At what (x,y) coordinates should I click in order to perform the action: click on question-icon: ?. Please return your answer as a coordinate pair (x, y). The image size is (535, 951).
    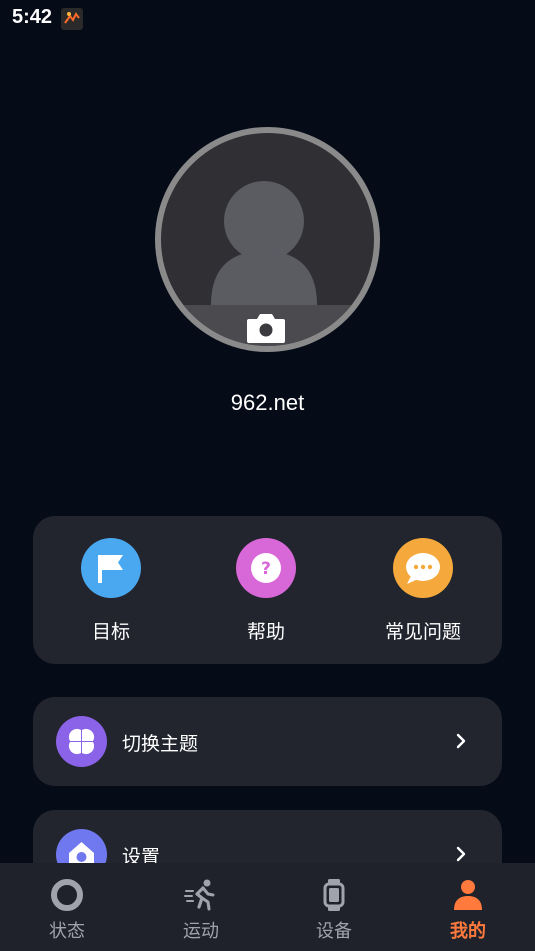
    Looking at the image, I should click on (266, 568).